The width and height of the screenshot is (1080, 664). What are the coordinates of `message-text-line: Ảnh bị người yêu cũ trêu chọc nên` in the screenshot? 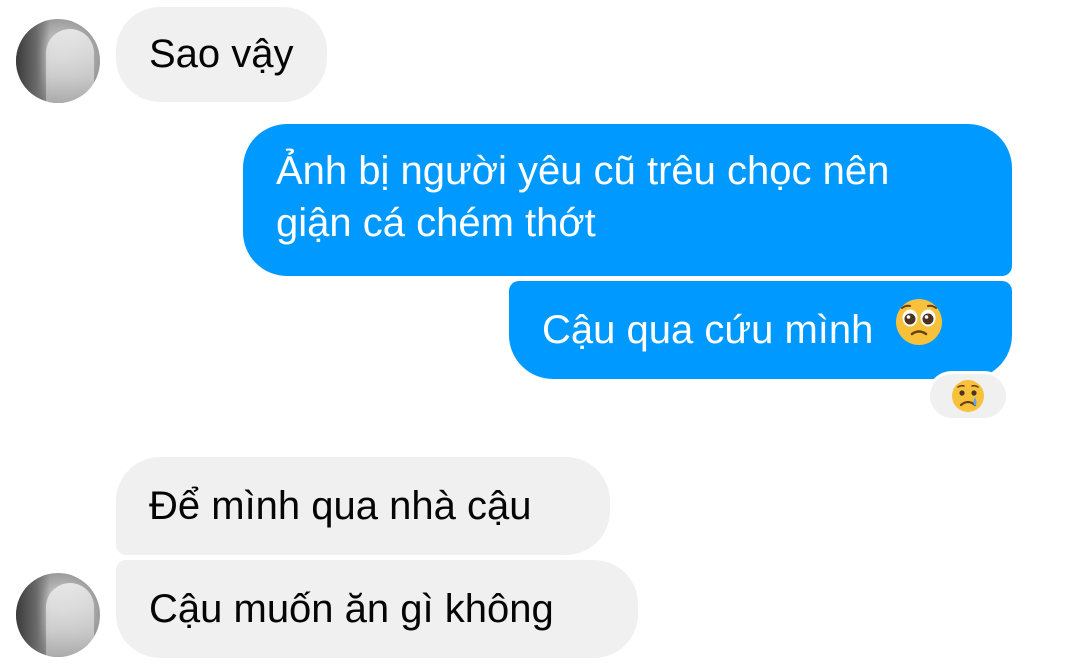 It's located at (583, 171).